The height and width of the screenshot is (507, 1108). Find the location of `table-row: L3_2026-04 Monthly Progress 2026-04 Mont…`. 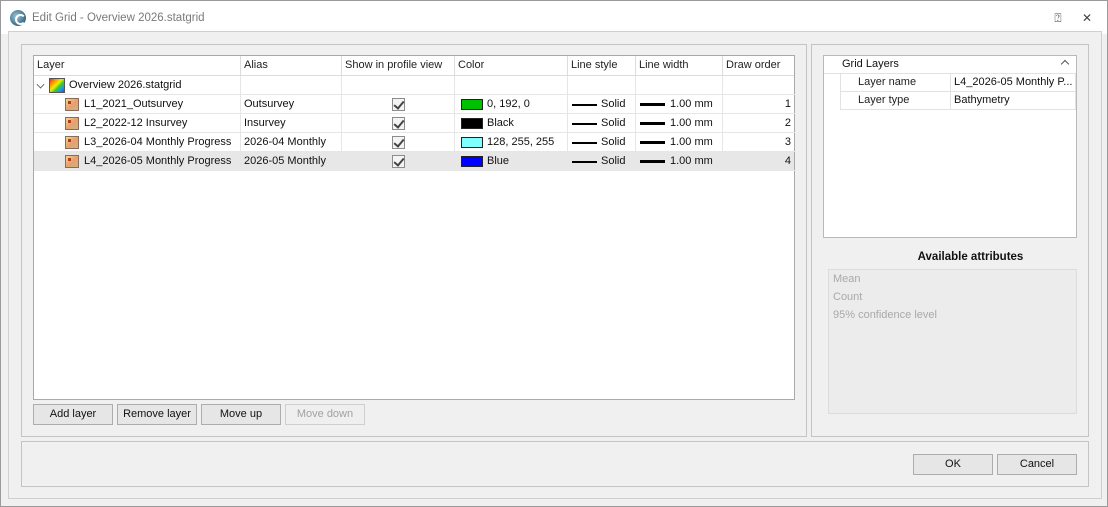

table-row: L3_2026-04 Monthly Progress 2026-04 Mont… is located at coordinates (414, 142).